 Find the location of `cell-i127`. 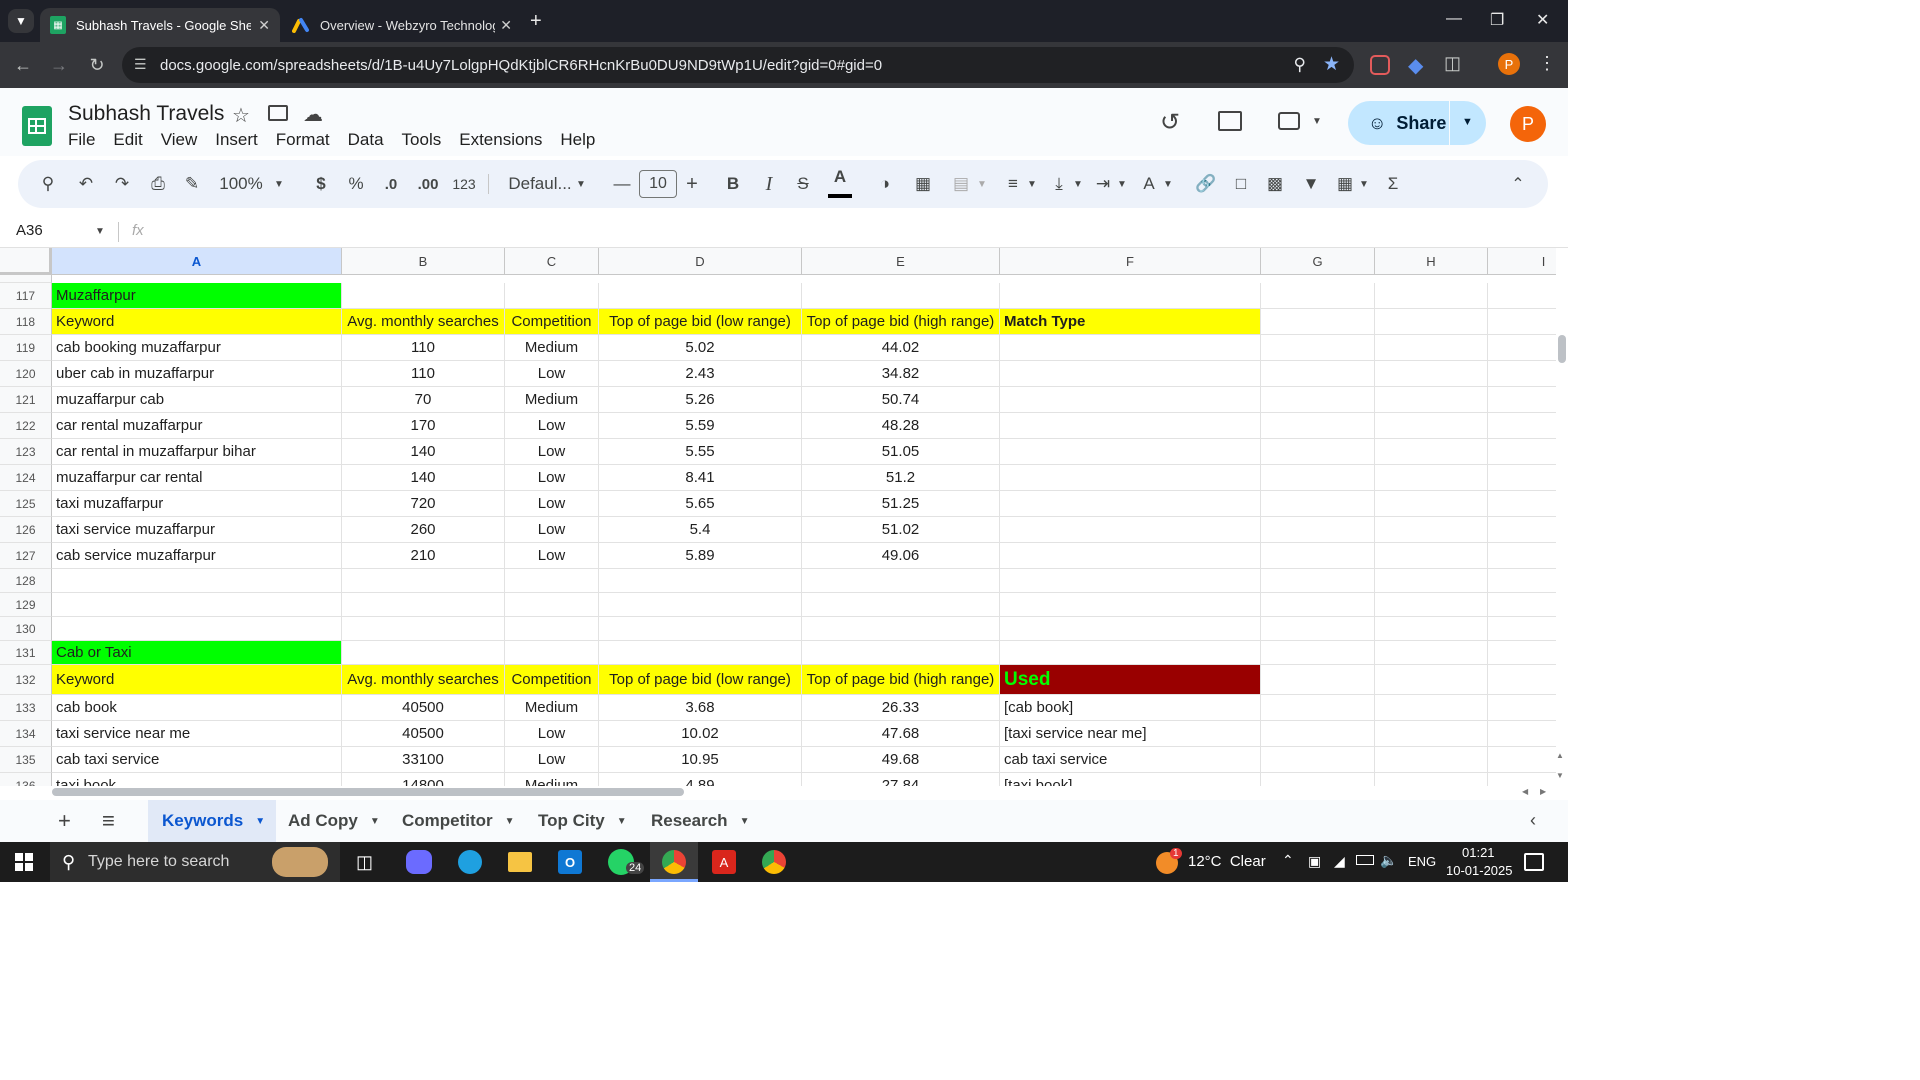

cell-i127 is located at coordinates (1522, 556).